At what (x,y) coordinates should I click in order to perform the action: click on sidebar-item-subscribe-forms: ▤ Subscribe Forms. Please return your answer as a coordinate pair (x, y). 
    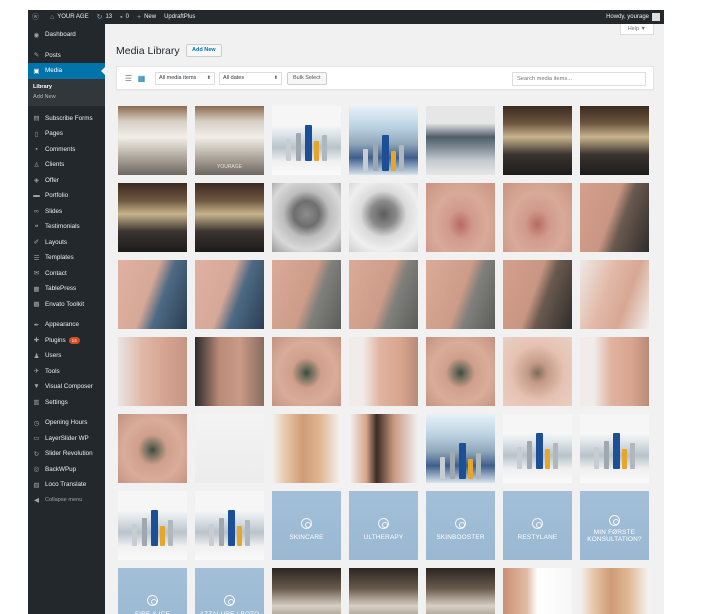
    Looking at the image, I should click on (66, 119).